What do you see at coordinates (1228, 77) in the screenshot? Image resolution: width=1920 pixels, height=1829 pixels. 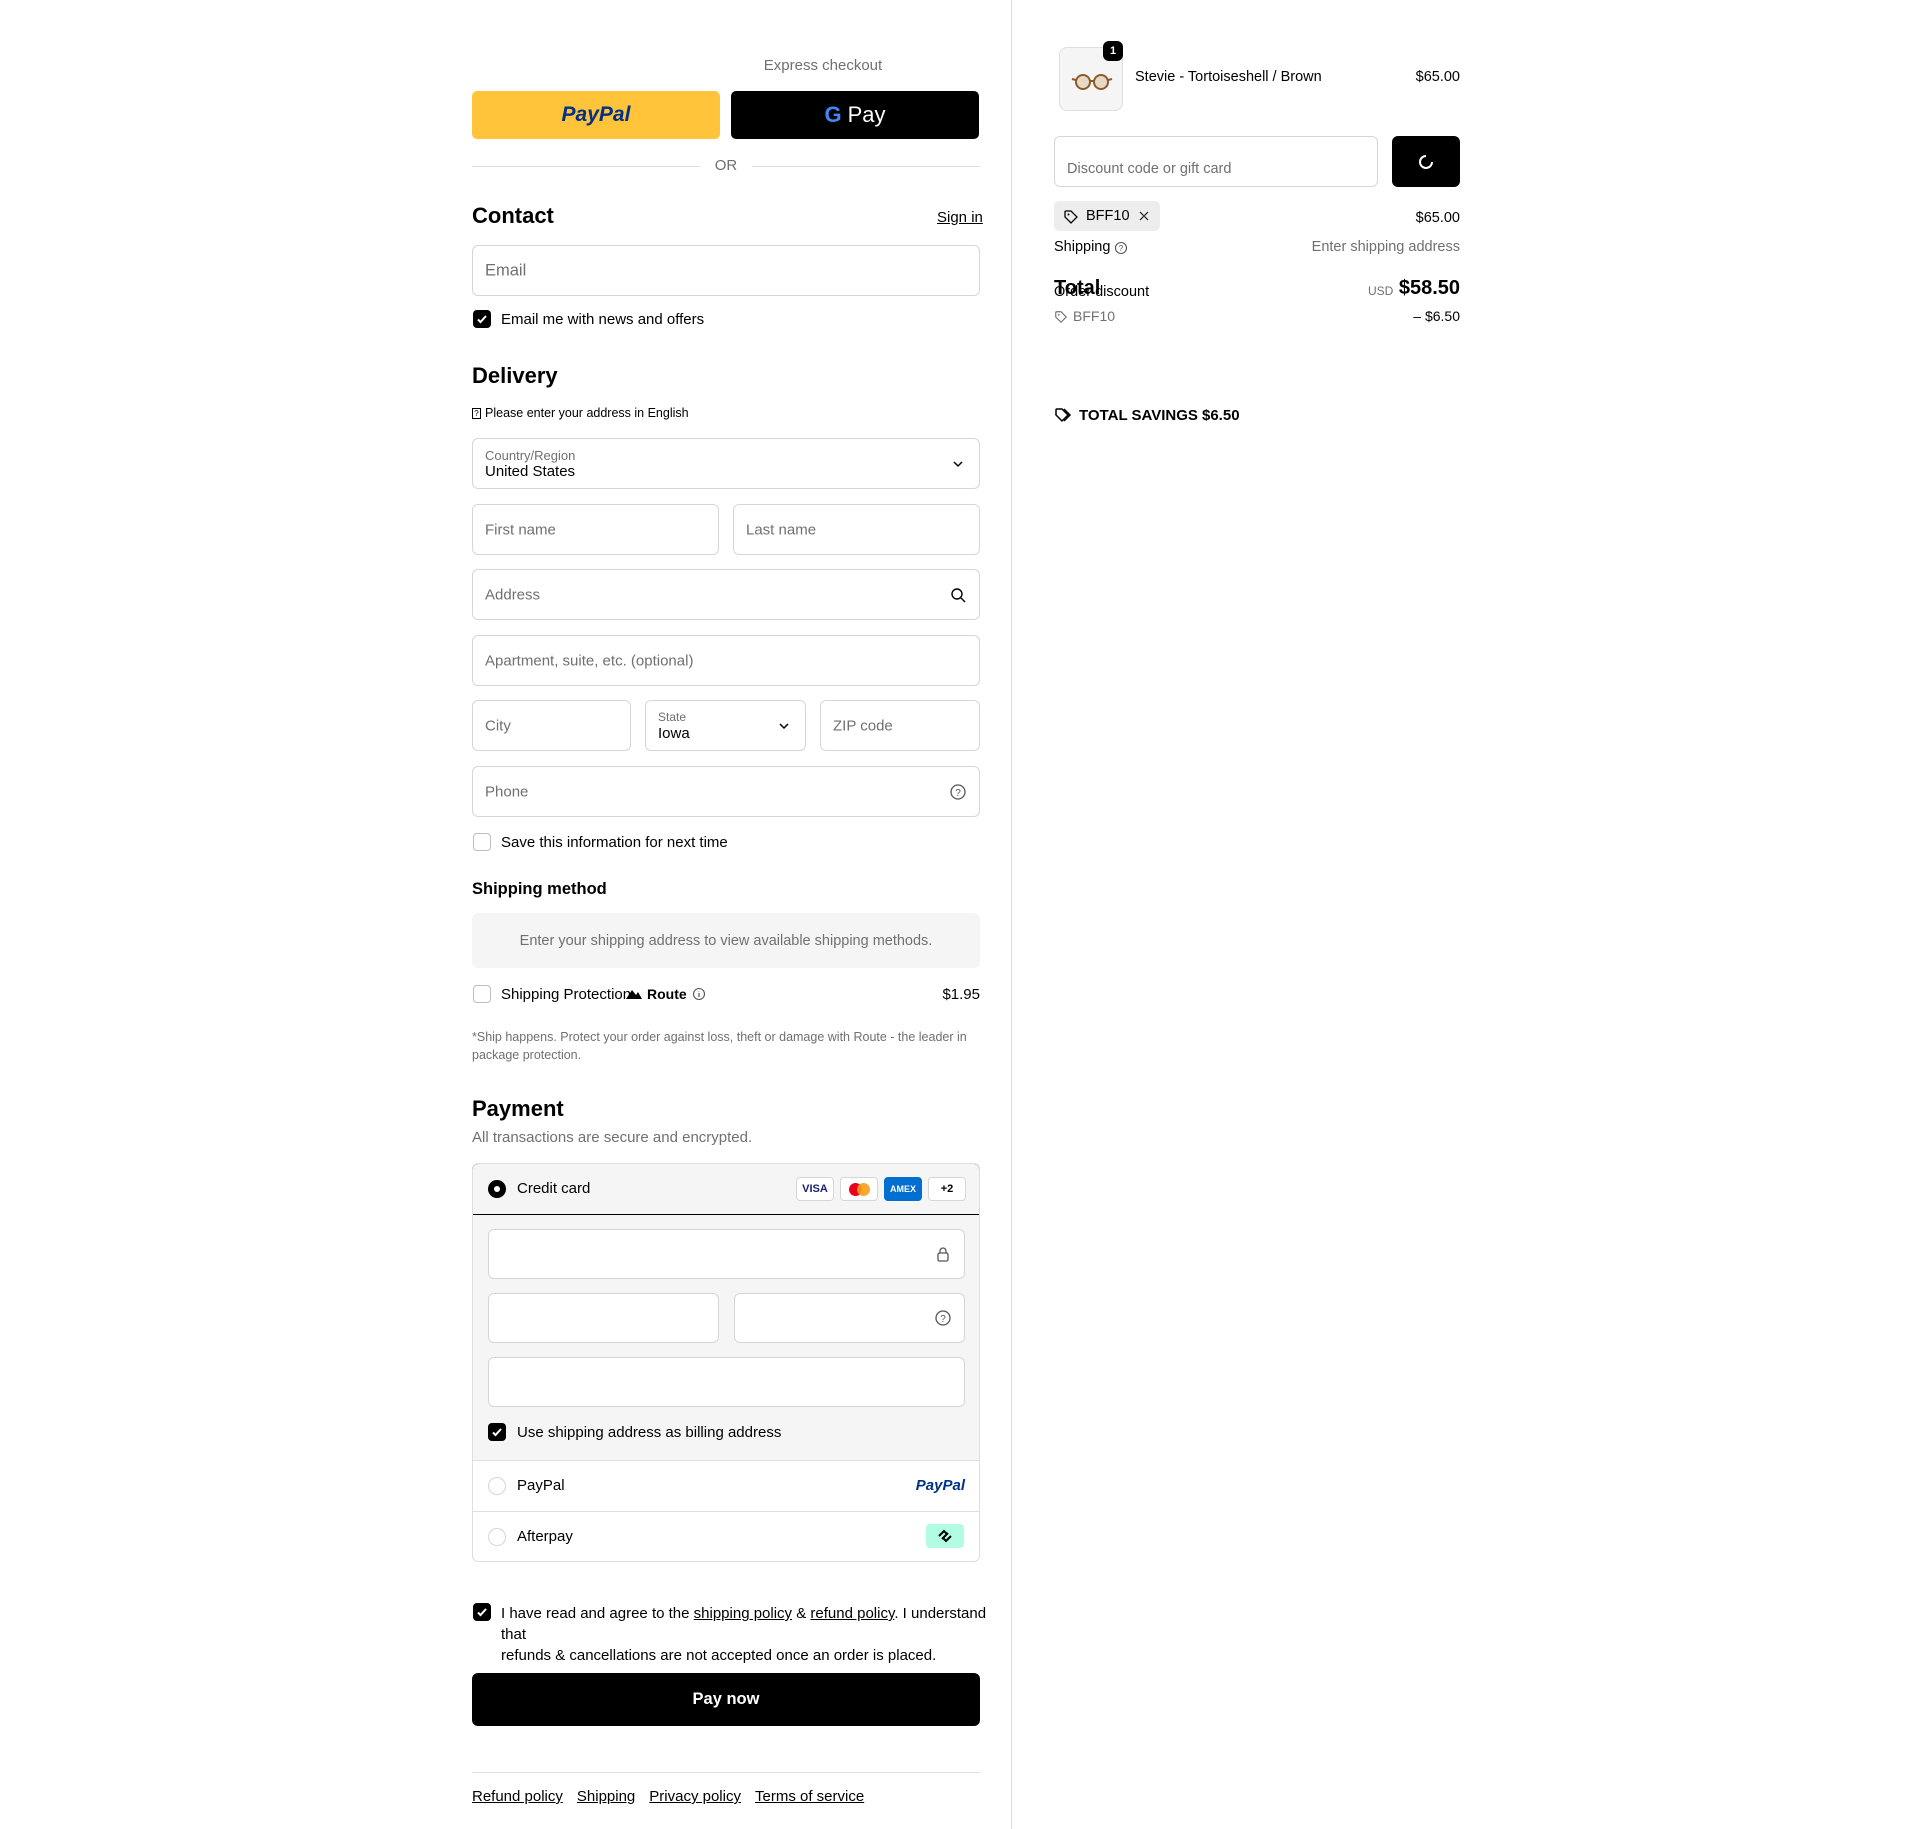 I see `item-name: Stevie - Tortoiseshell / Brown` at bounding box center [1228, 77].